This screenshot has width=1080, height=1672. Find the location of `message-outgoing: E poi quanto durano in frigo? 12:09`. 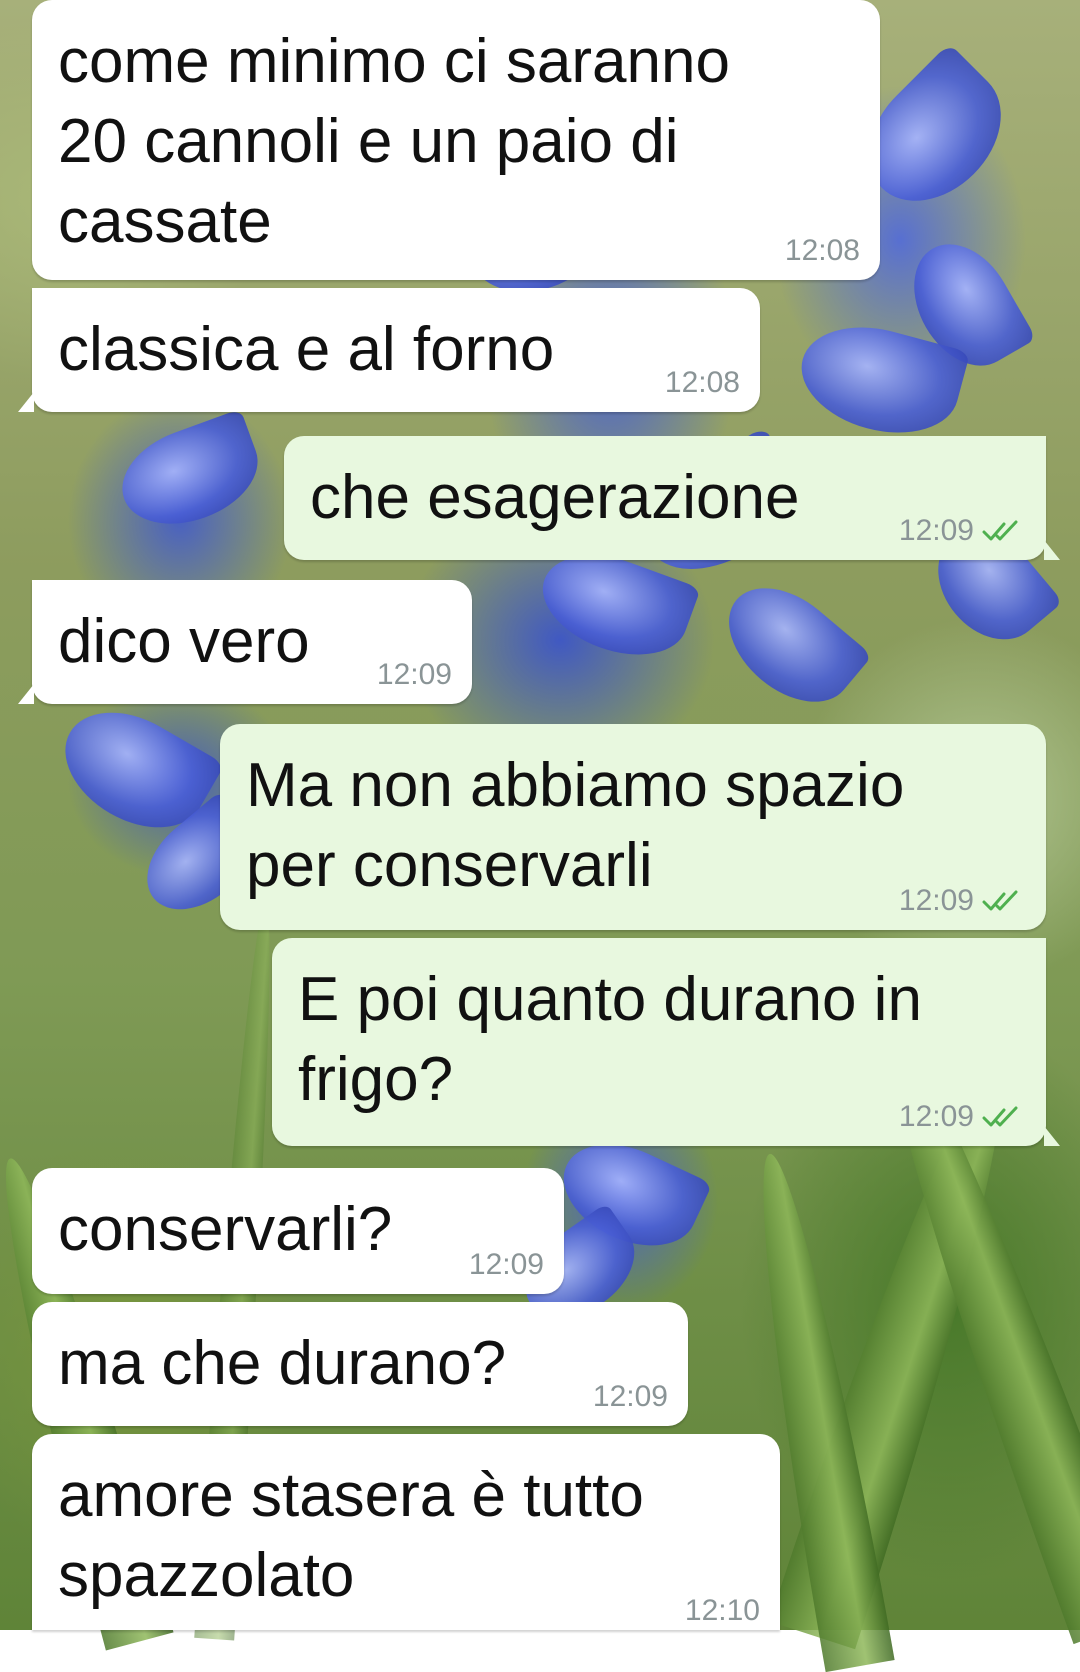

message-outgoing: E poi quanto durano in frigo? 12:09 is located at coordinates (666, 1042).